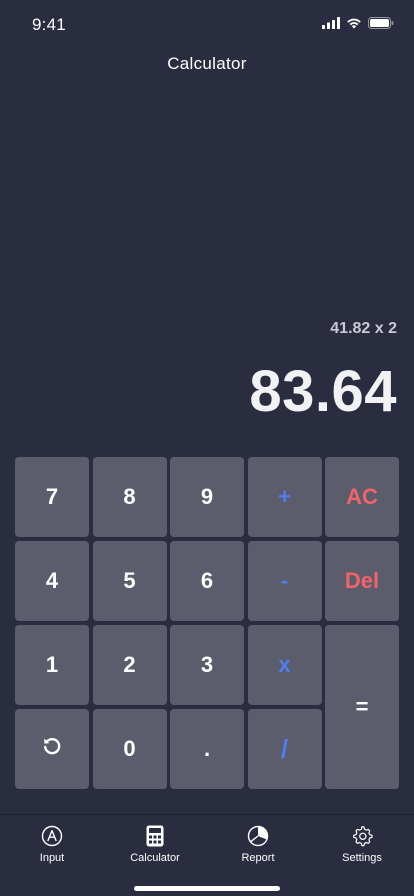 This screenshot has height=896, width=414. I want to click on key-3: 3, so click(207, 665).